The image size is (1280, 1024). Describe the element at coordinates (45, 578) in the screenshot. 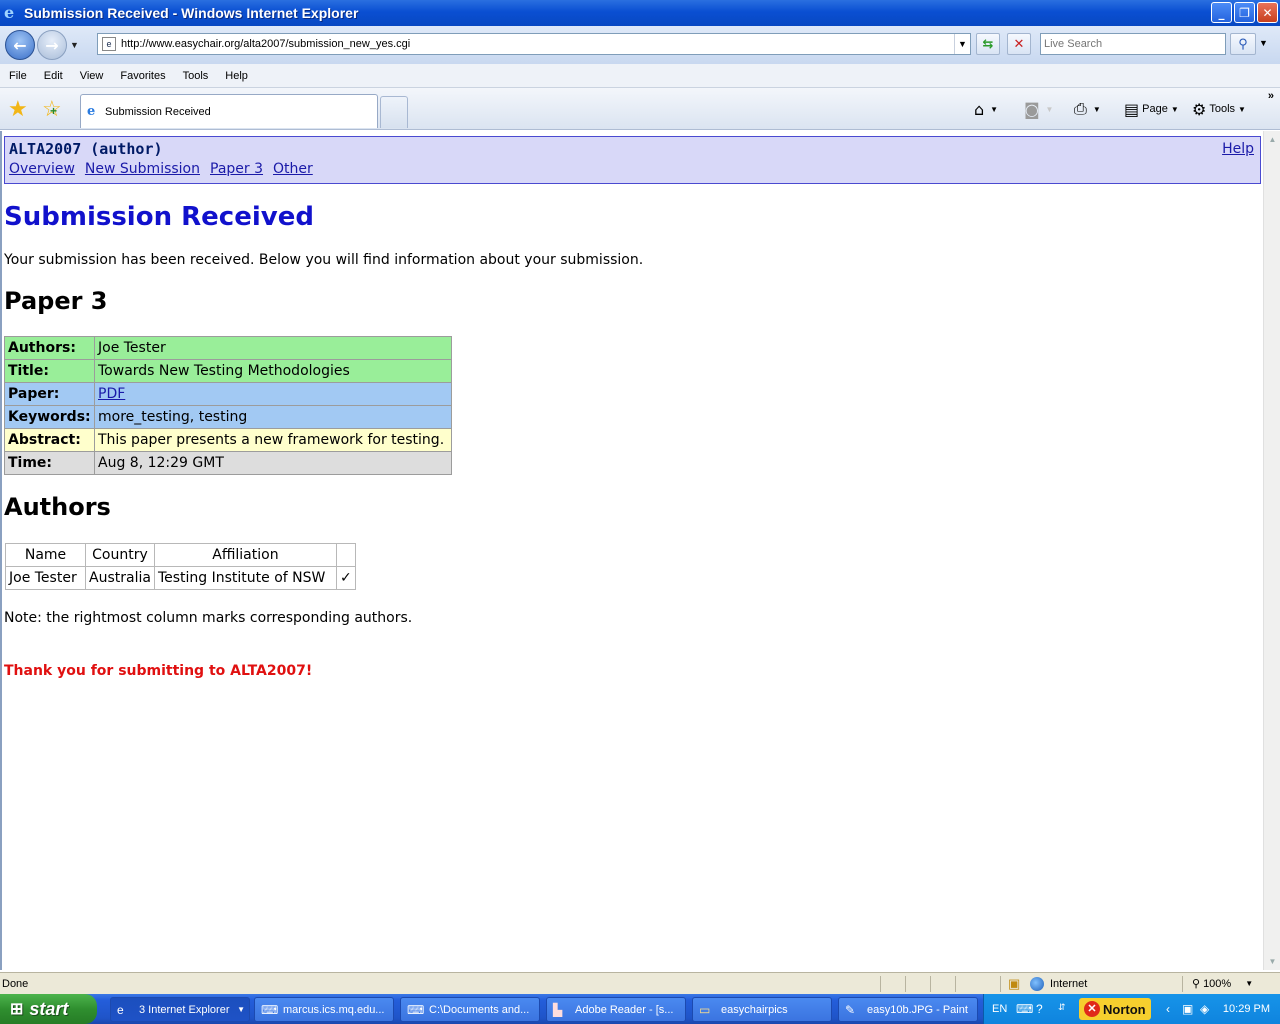

I see `author-name: Joe Tester` at that location.